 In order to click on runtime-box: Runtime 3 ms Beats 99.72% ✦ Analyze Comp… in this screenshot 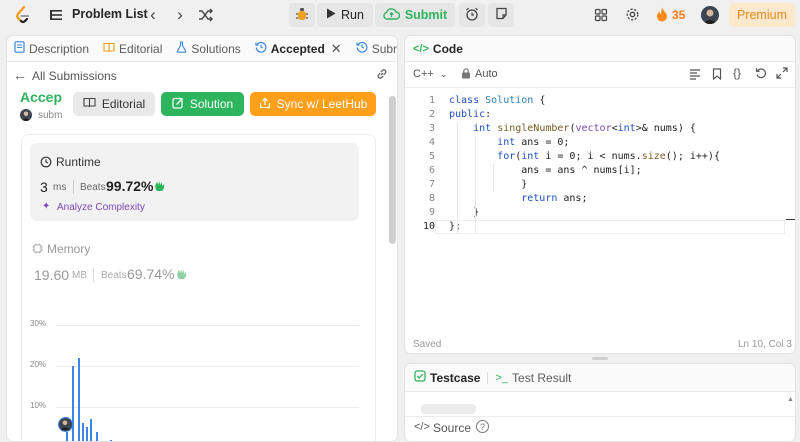, I will do `click(194, 182)`.